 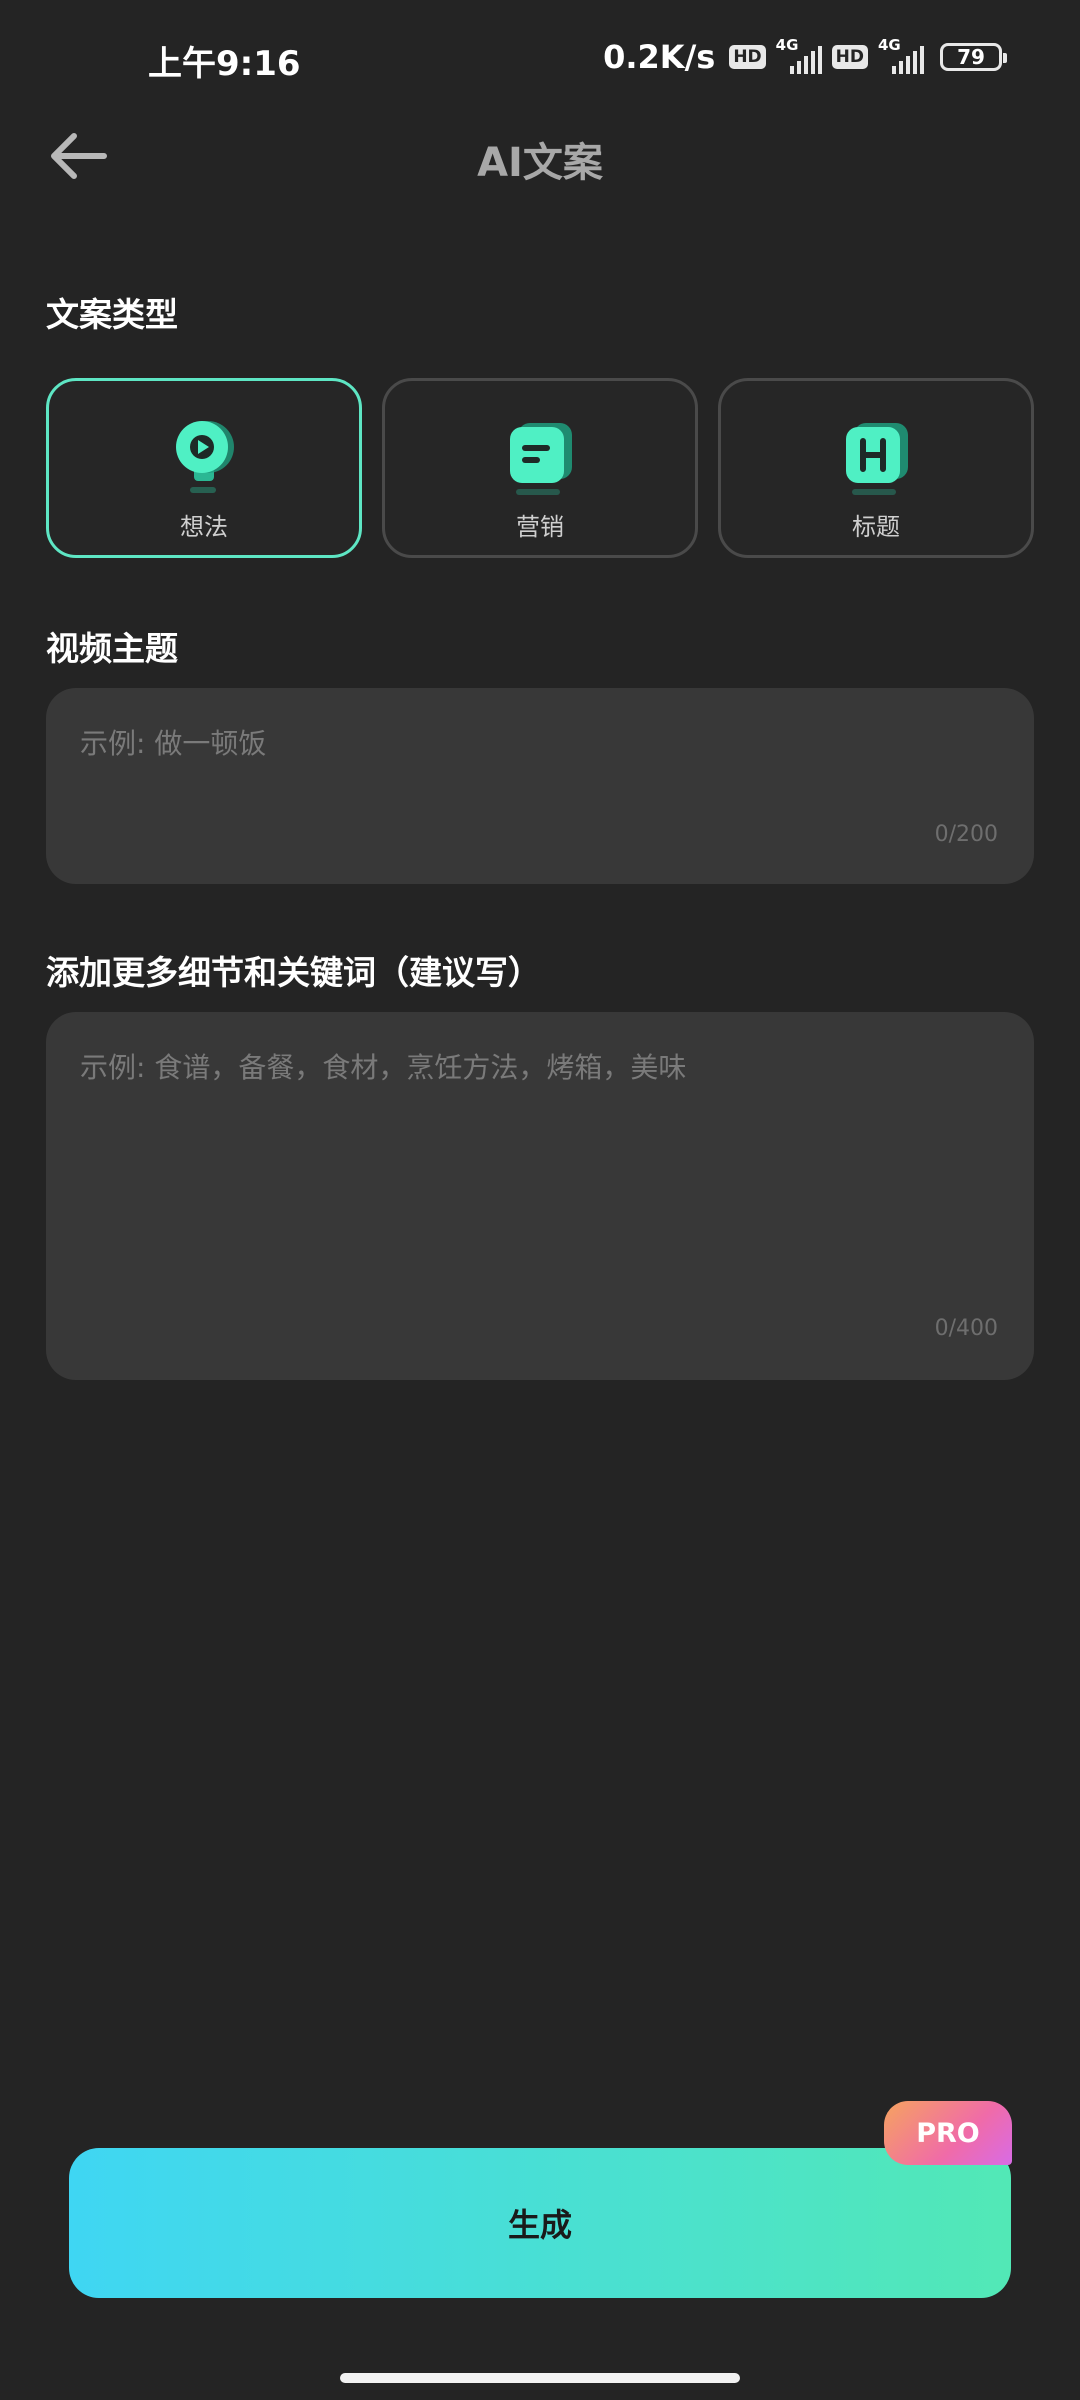 I want to click on details-keywords-input, so click(x=530, y=1181).